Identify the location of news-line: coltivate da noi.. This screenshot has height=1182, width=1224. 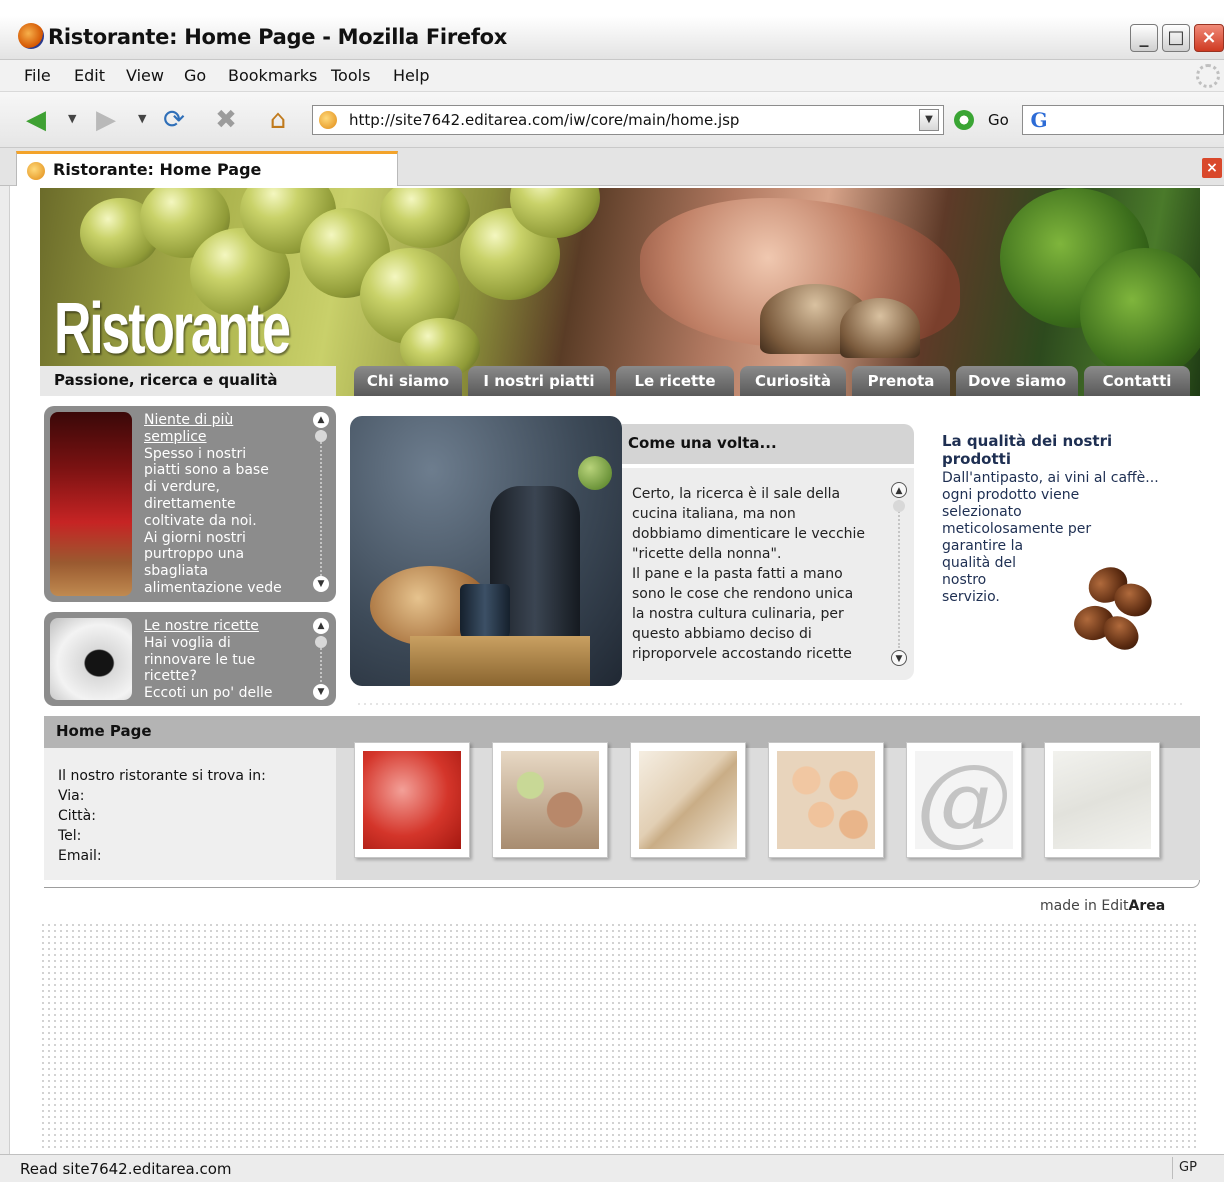
(200, 520).